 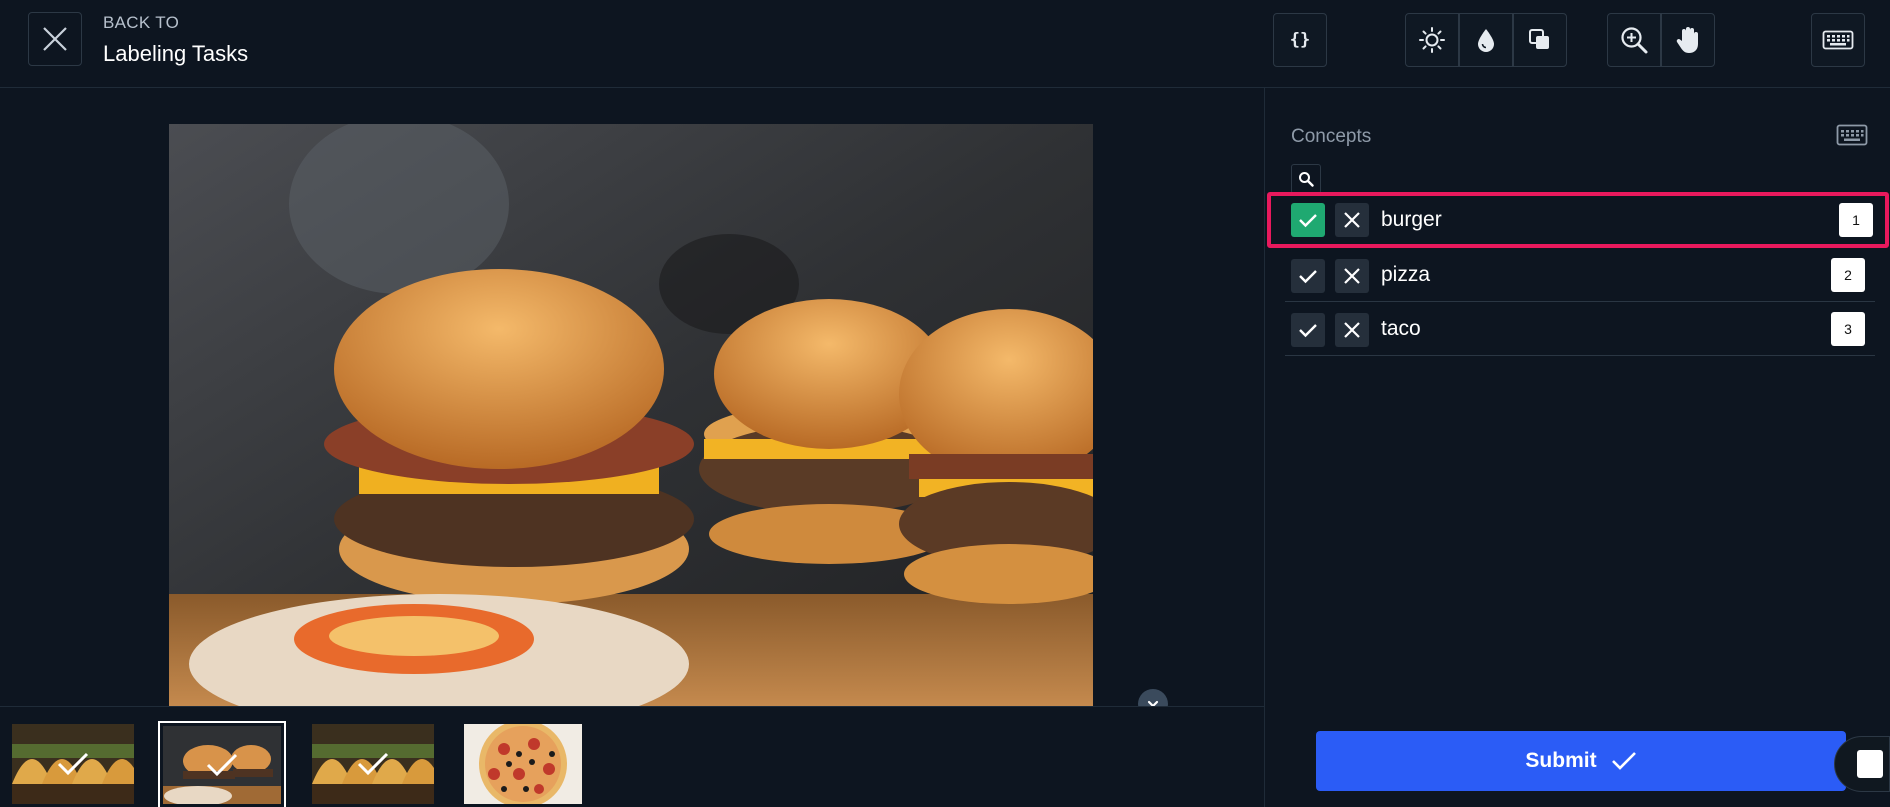 I want to click on chat-widget-button, so click(x=1862, y=764).